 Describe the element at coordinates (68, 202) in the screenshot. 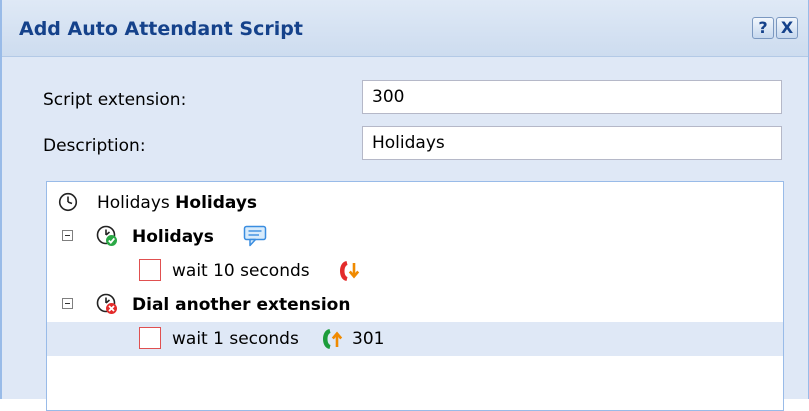

I see `clock-icon` at that location.